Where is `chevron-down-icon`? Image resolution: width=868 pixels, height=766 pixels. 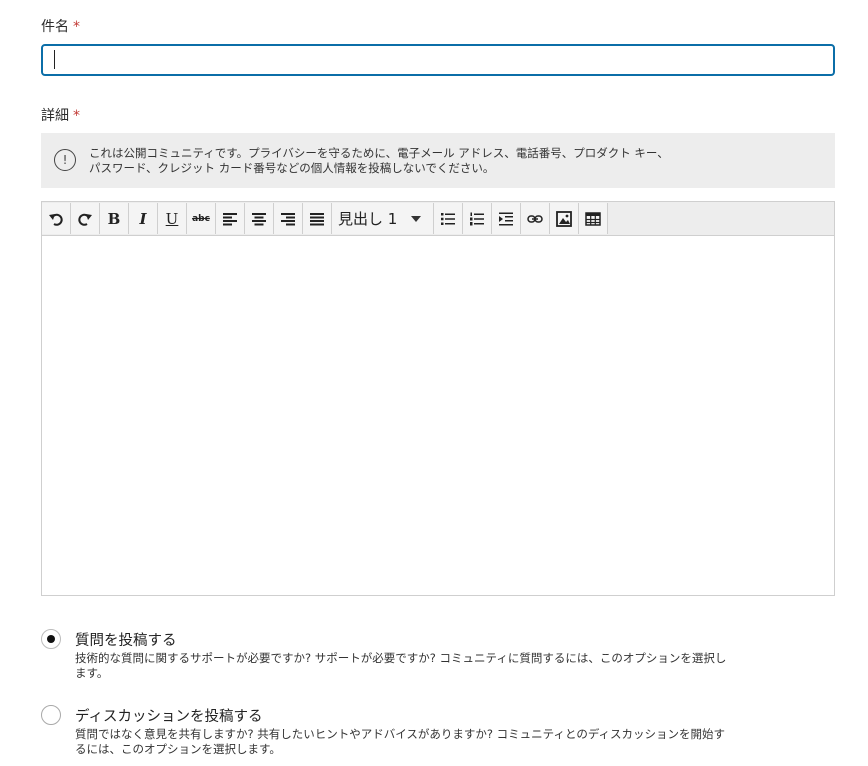
chevron-down-icon is located at coordinates (416, 218).